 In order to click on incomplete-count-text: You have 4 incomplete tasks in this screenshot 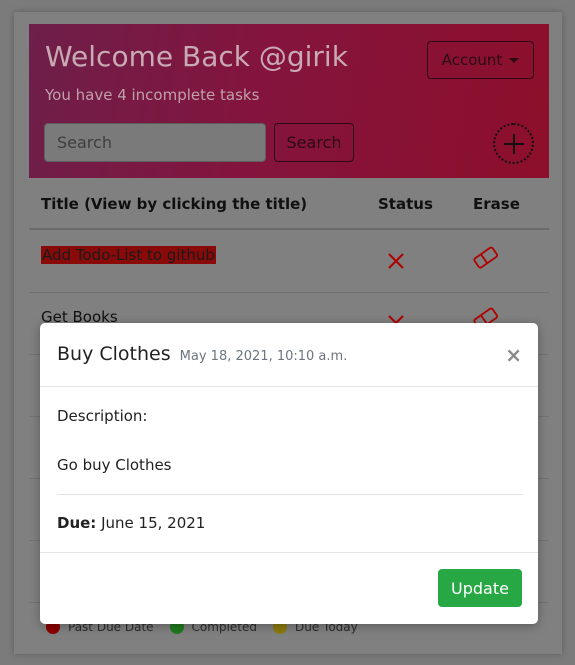, I will do `click(152, 95)`.